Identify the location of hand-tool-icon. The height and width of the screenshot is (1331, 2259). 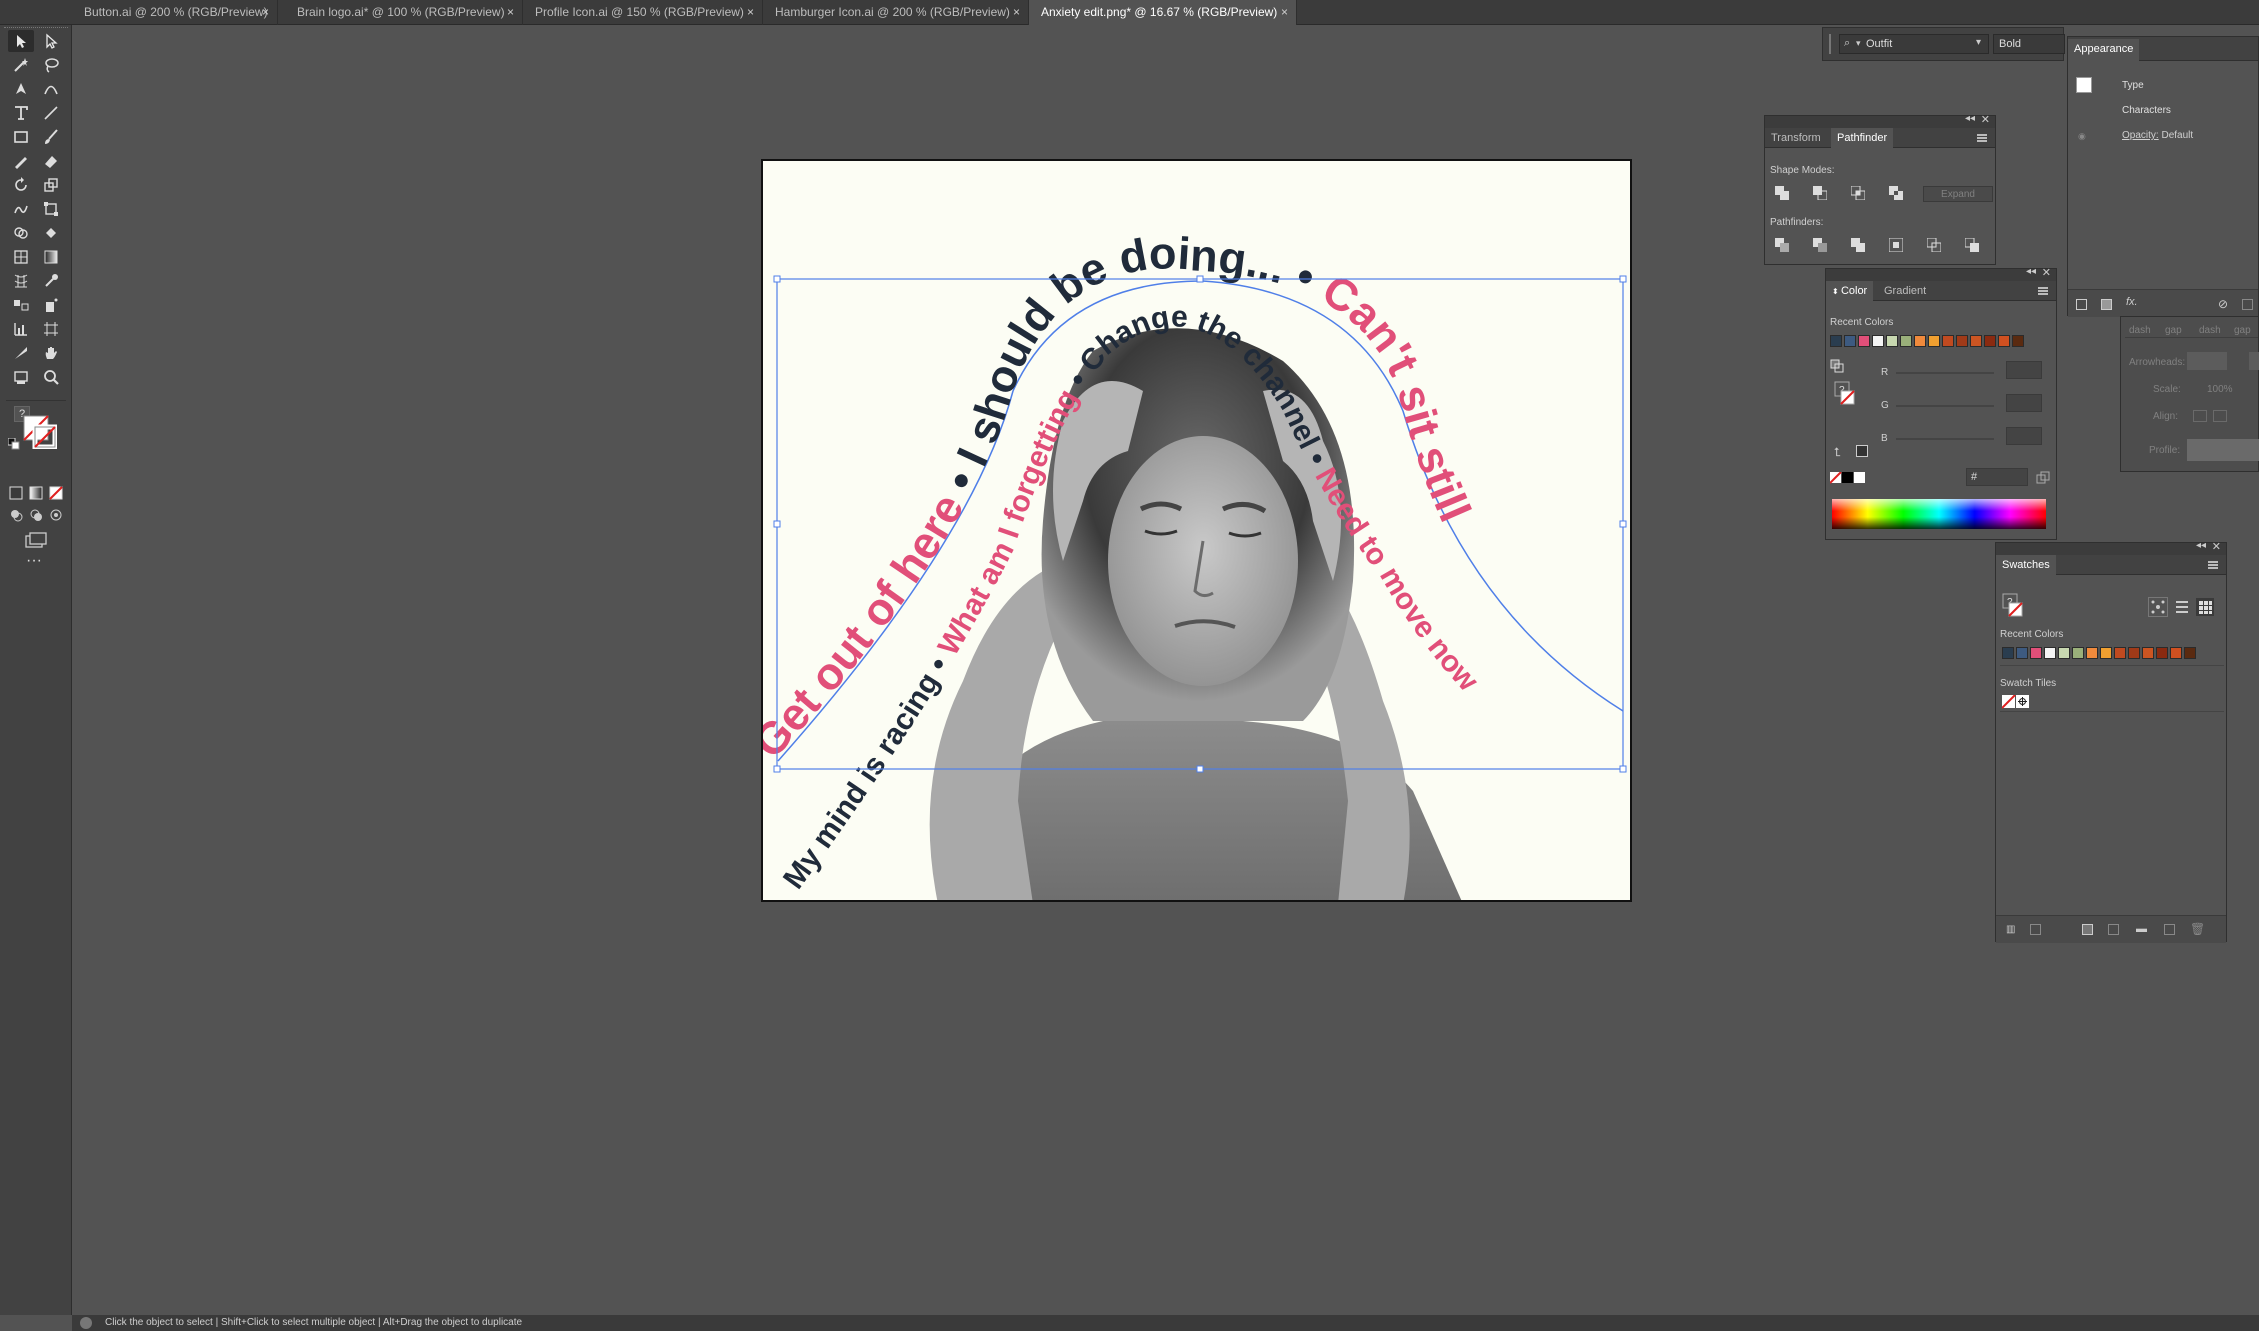
(51, 353).